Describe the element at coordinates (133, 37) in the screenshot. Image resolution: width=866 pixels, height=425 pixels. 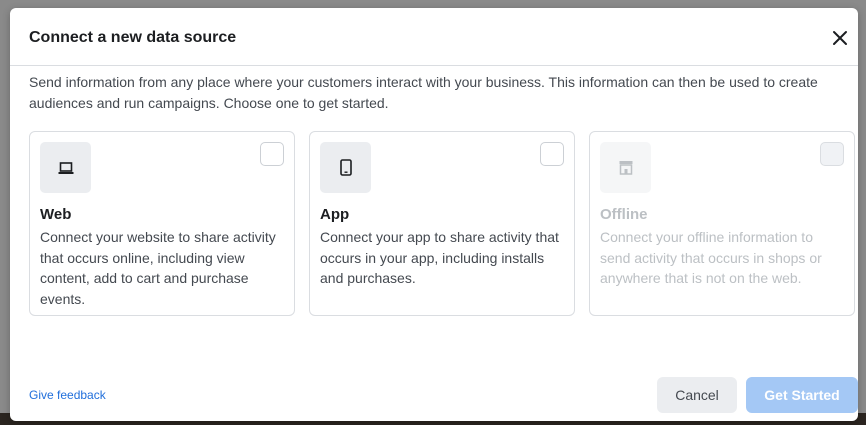
I see `dialog-title: Connect a new data source` at that location.